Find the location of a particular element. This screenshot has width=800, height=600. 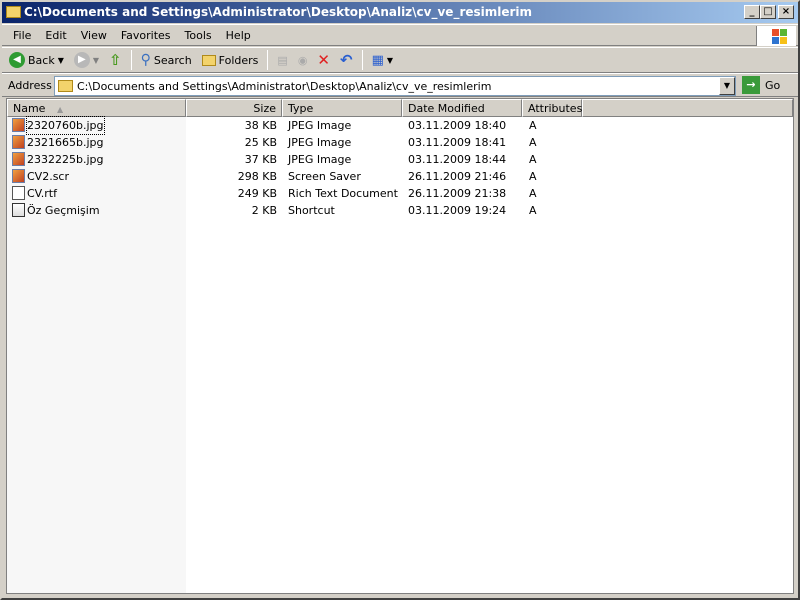

move-to-button: ▤ is located at coordinates (282, 60).